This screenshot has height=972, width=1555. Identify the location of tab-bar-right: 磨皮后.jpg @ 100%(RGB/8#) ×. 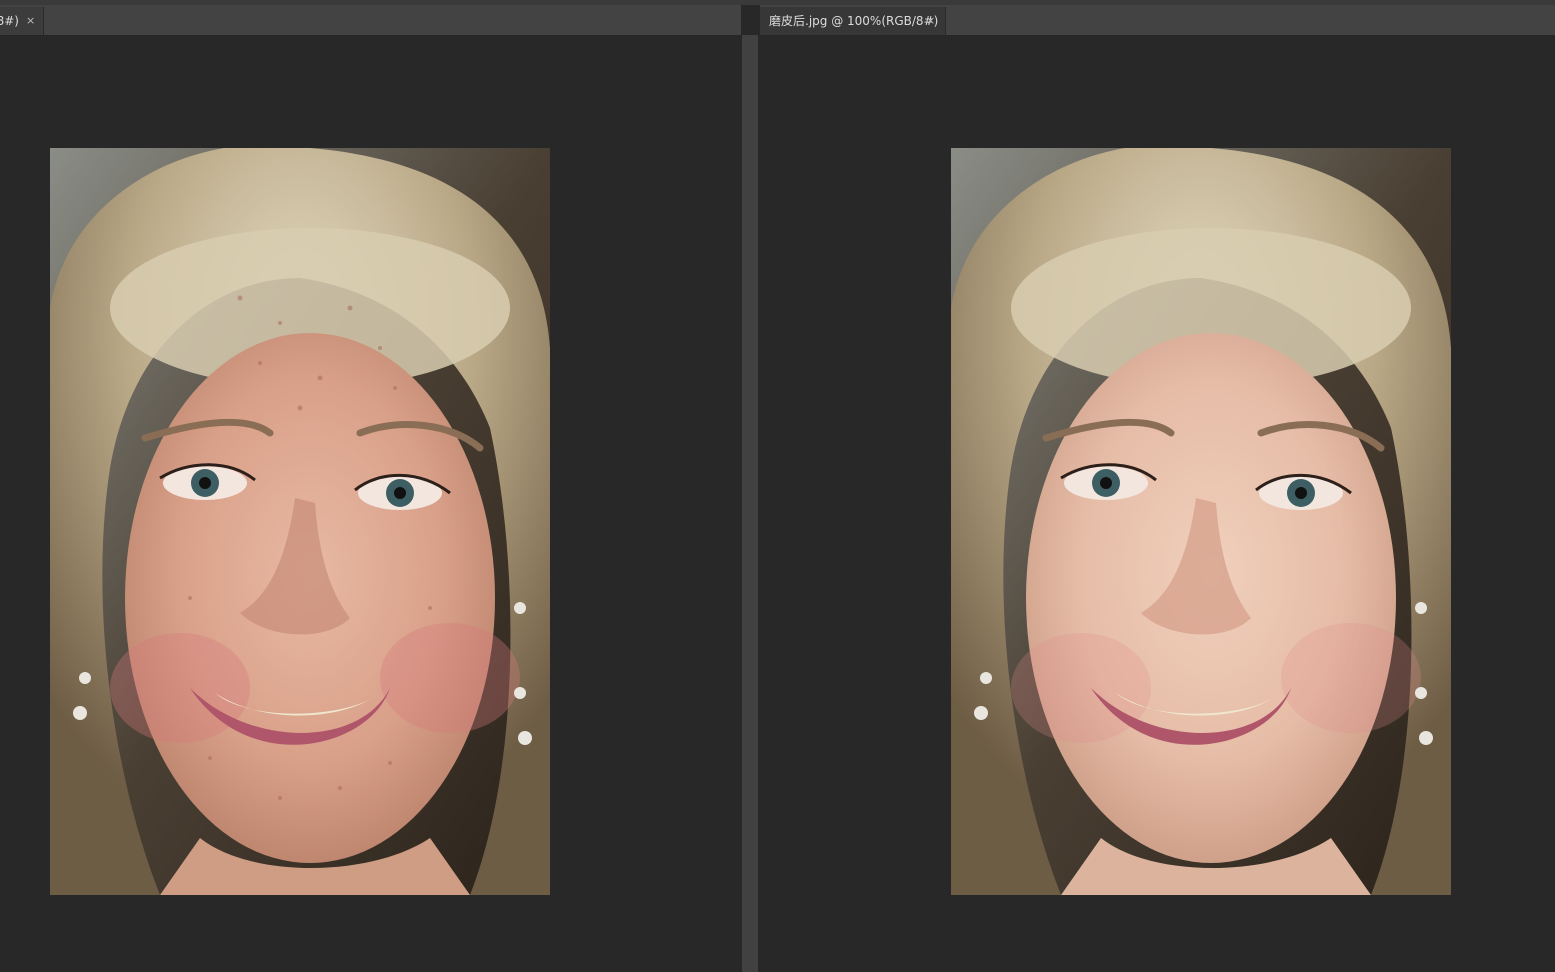
(1157, 20).